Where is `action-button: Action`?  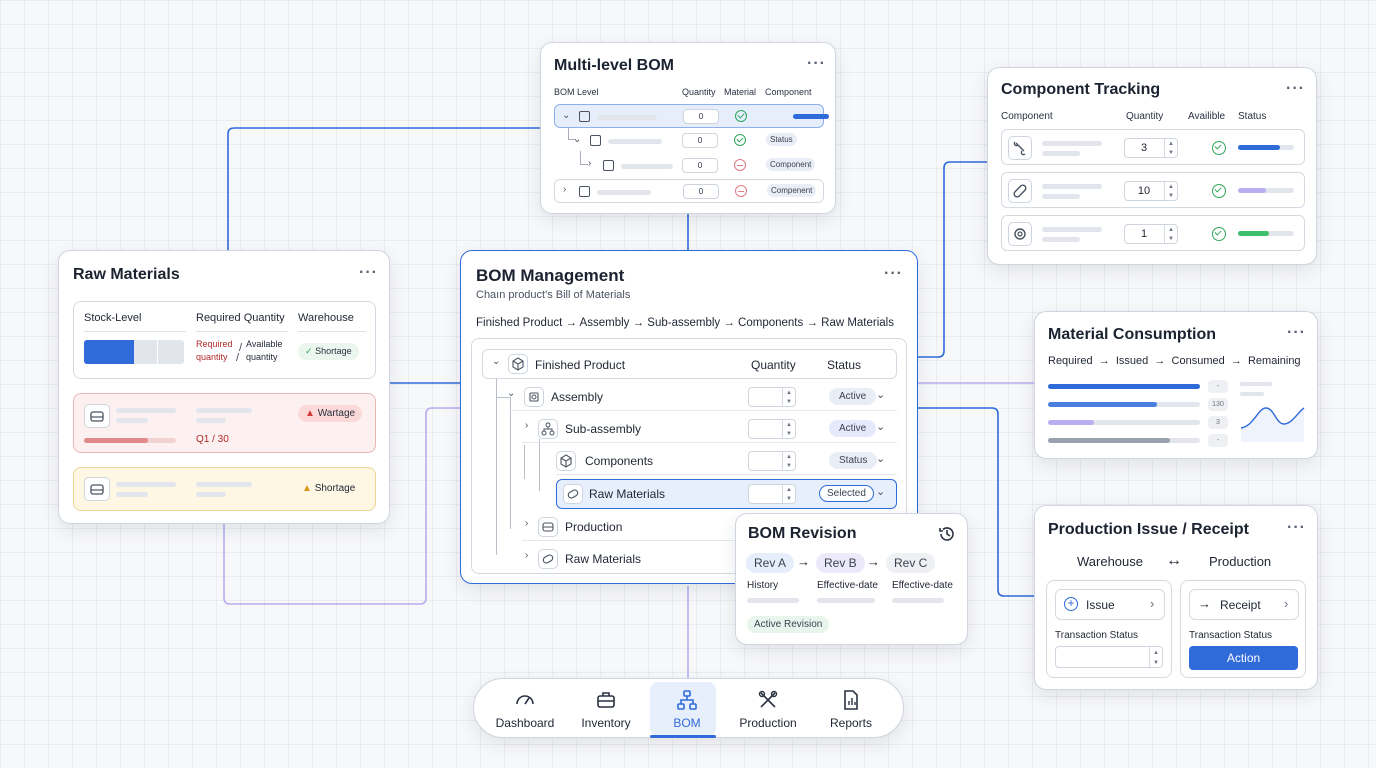 action-button: Action is located at coordinates (1243, 658).